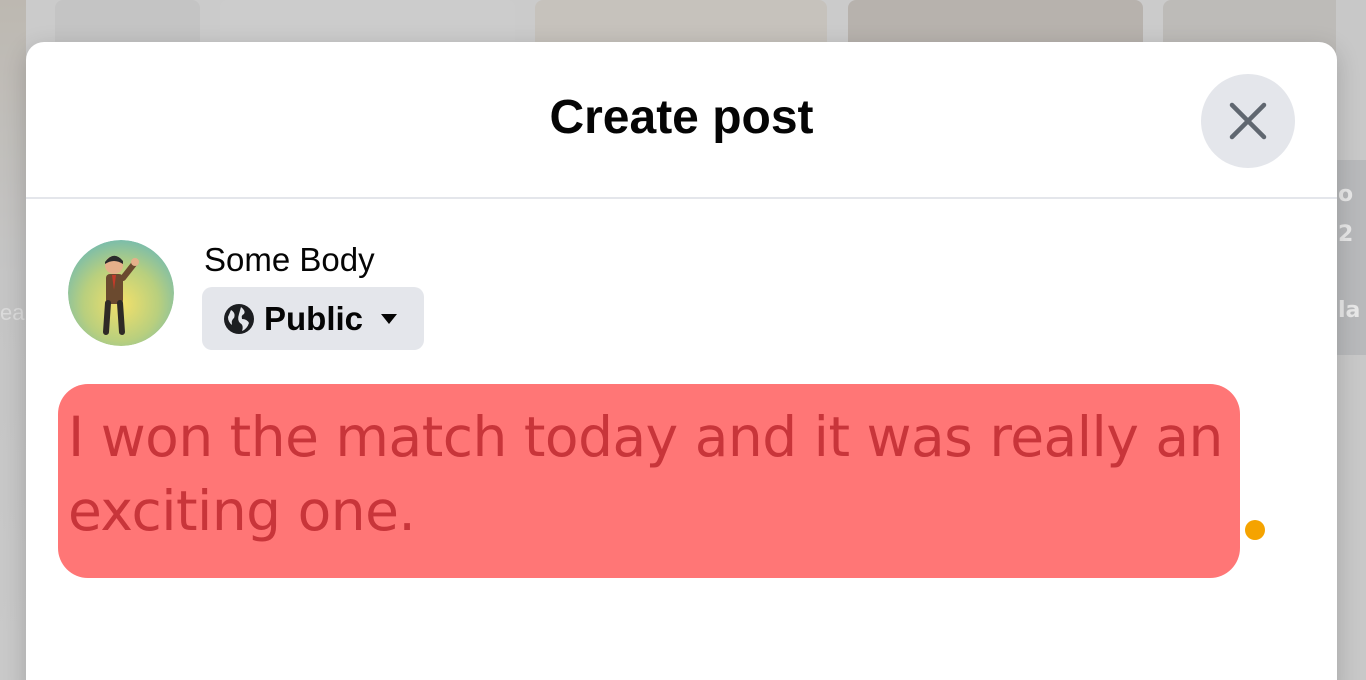 The width and height of the screenshot is (1366, 680). I want to click on close-icon, so click(1248, 121).